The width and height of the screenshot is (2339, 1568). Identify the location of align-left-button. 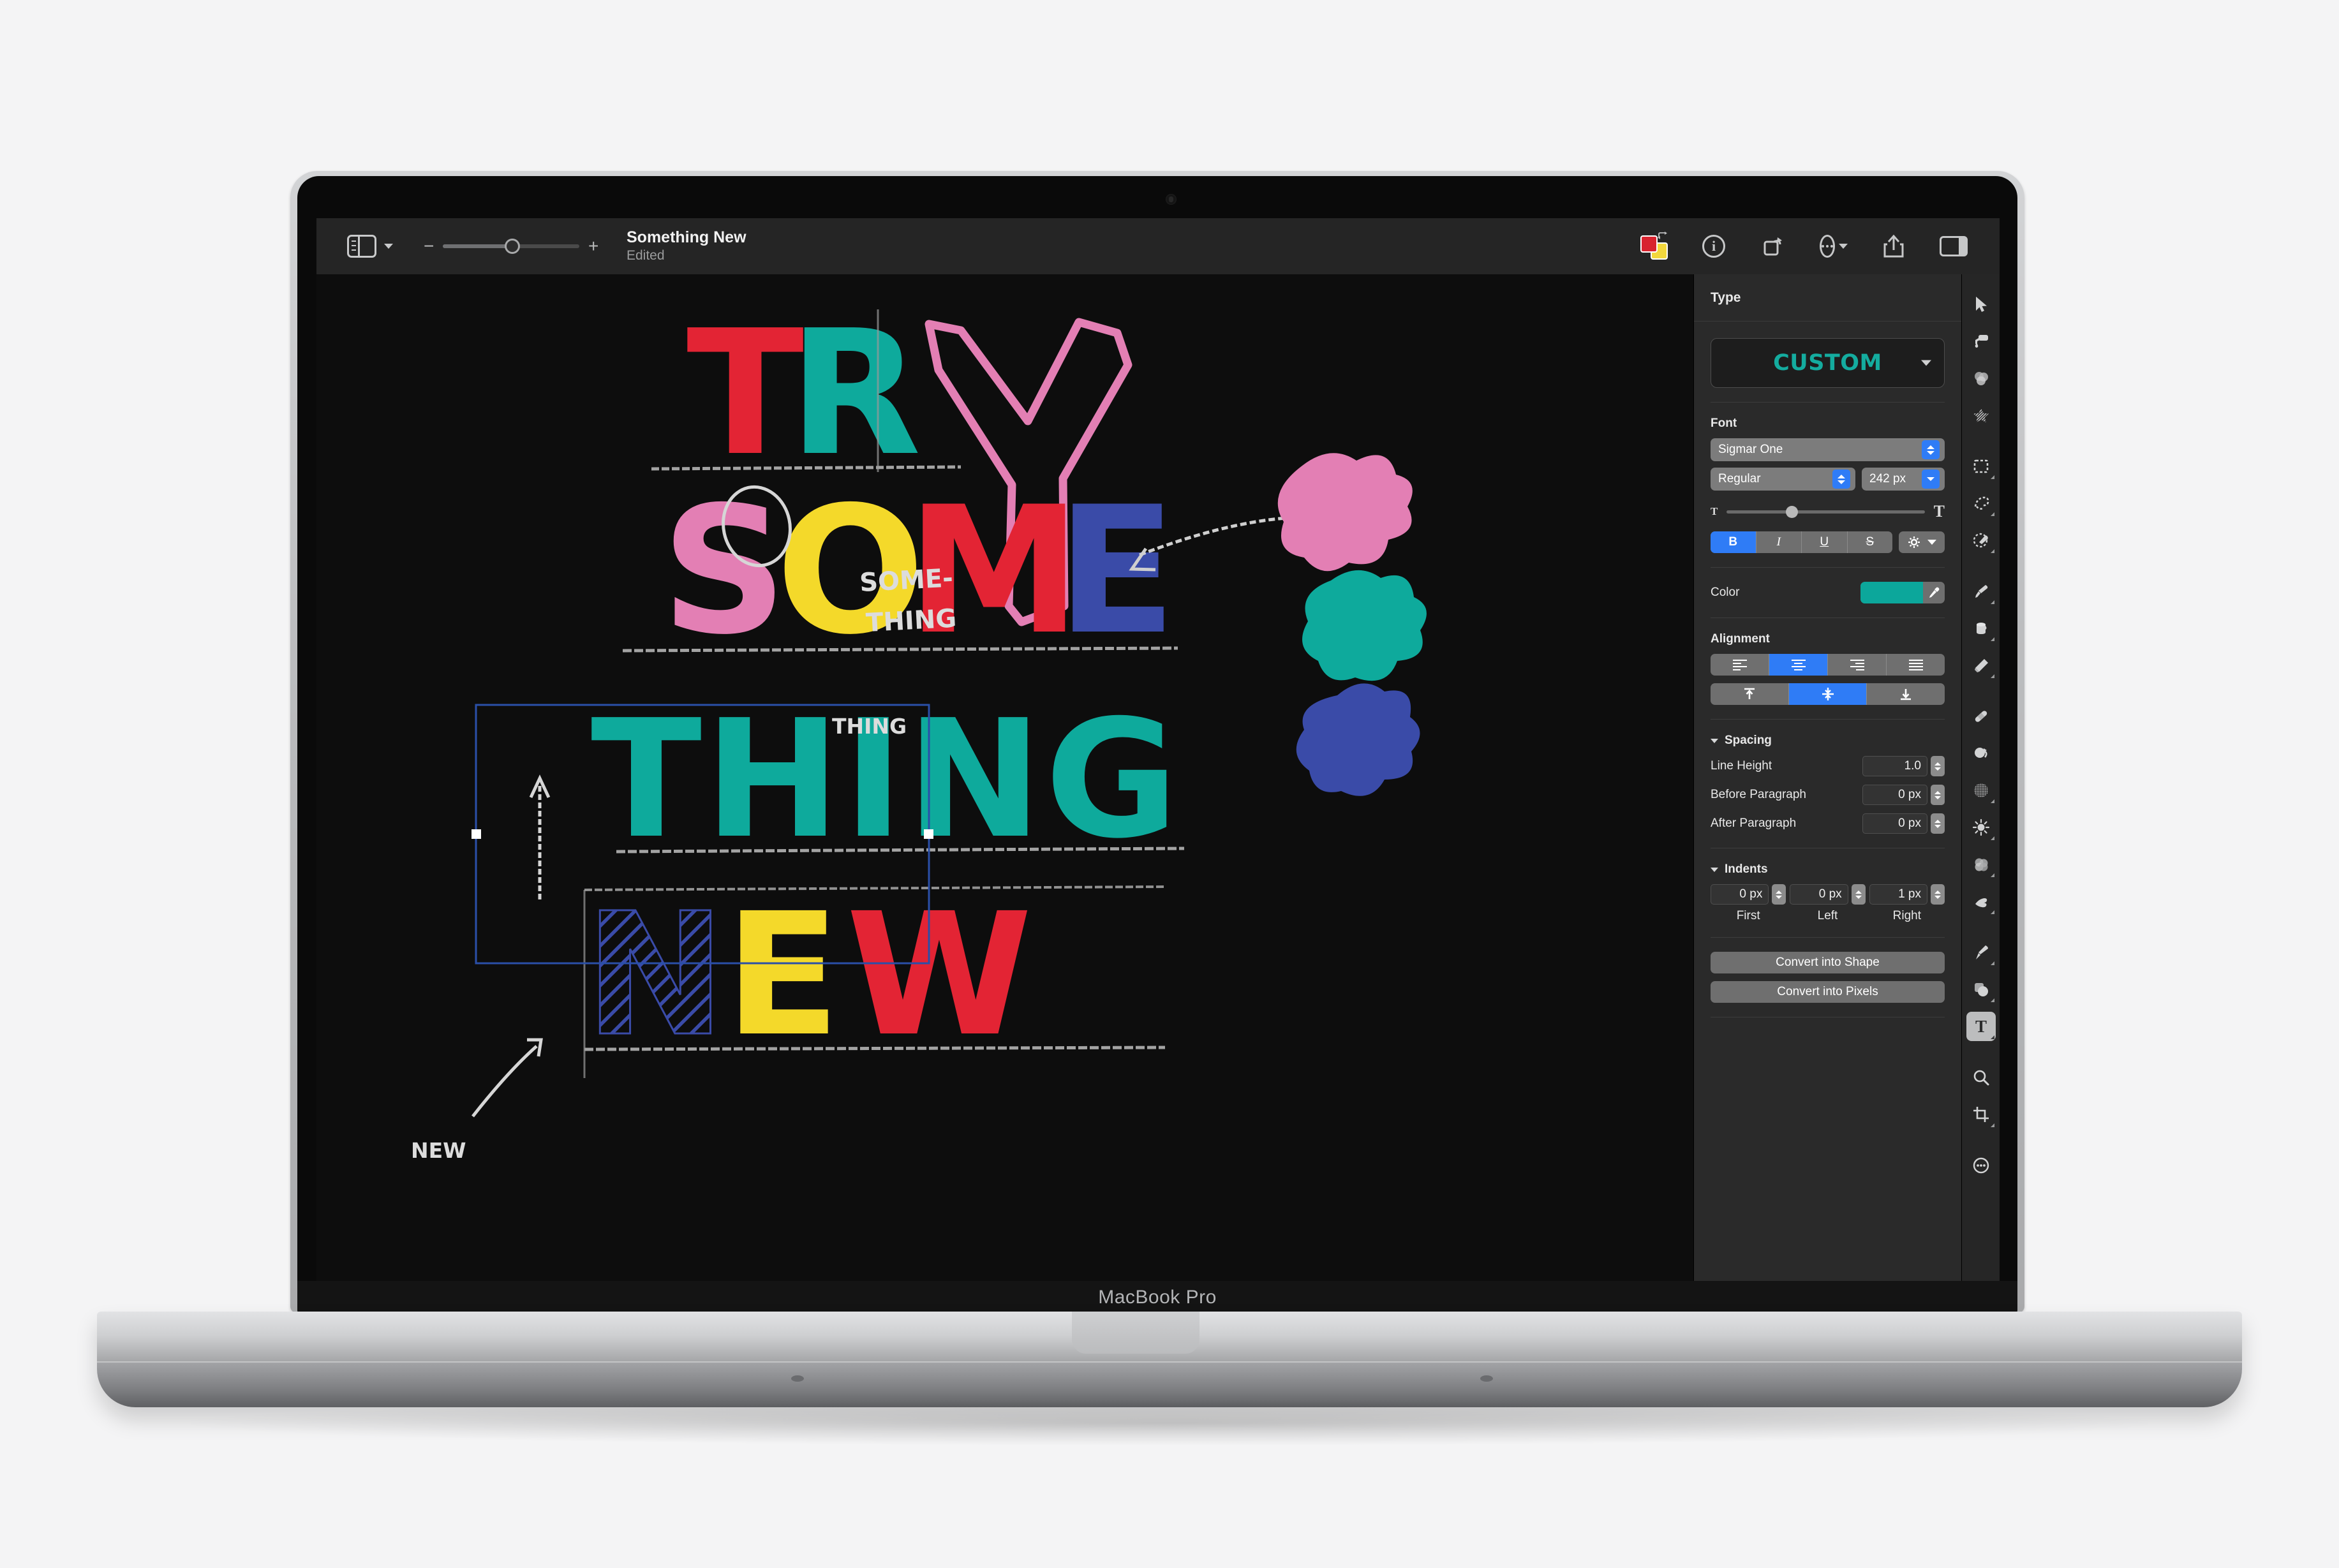
(1740, 665).